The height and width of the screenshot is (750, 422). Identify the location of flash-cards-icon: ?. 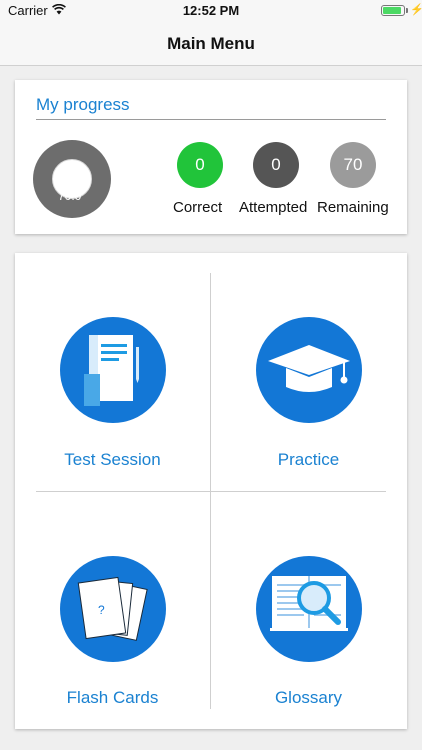
(113, 609).